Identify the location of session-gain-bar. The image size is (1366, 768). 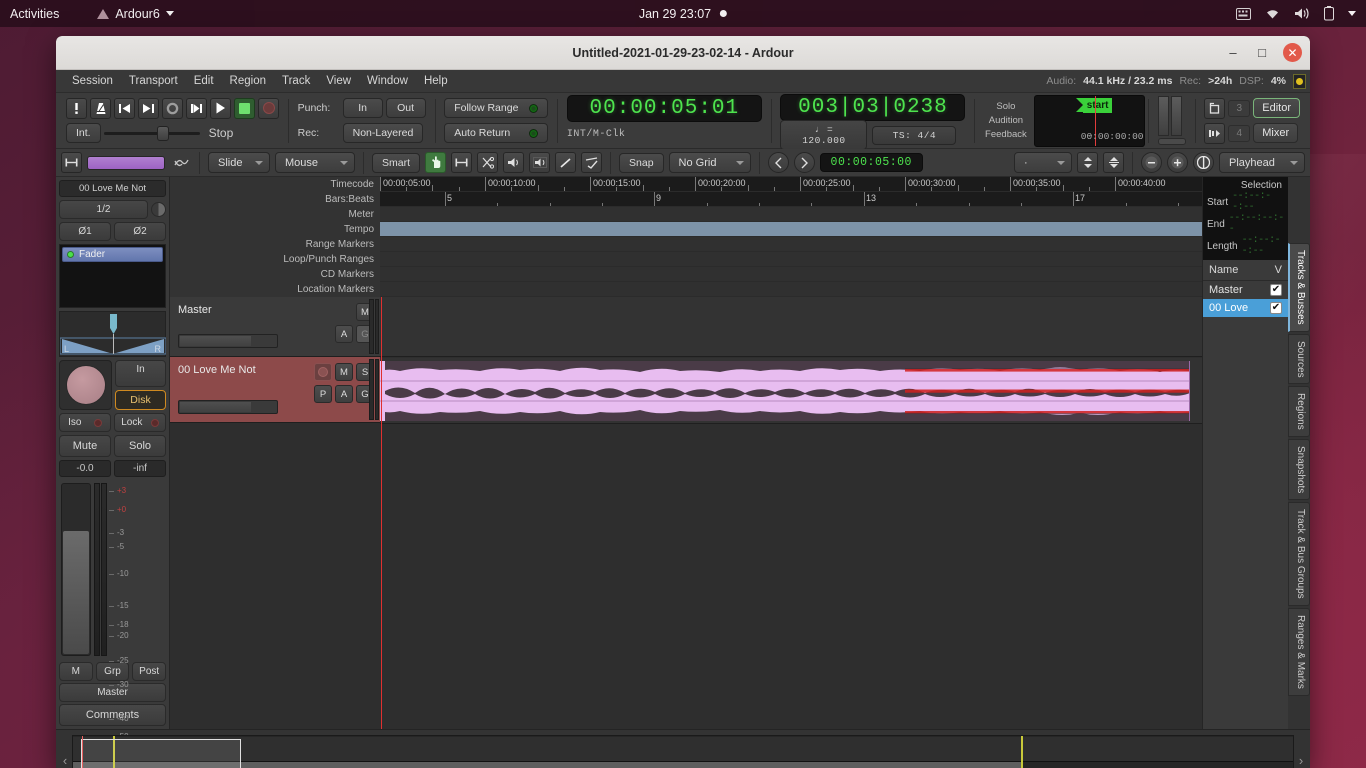
(126, 162).